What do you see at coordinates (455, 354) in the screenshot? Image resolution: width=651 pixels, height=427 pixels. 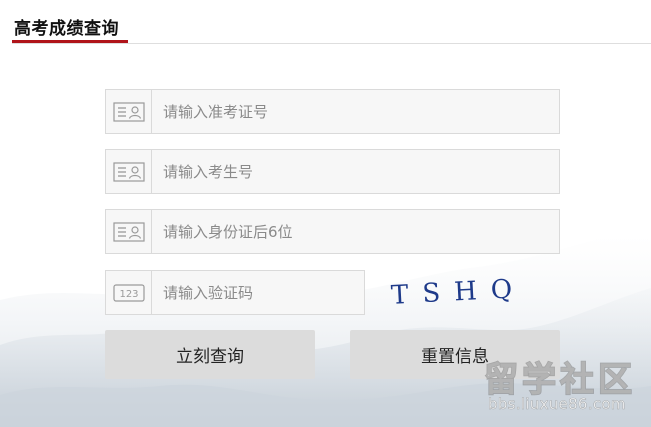 I see `reset-button: 重置信息` at bounding box center [455, 354].